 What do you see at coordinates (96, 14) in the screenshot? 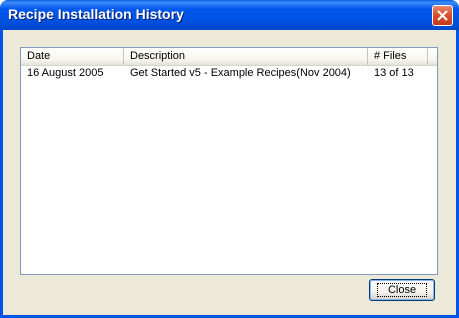
I see `window-title: Recipe Installation History` at bounding box center [96, 14].